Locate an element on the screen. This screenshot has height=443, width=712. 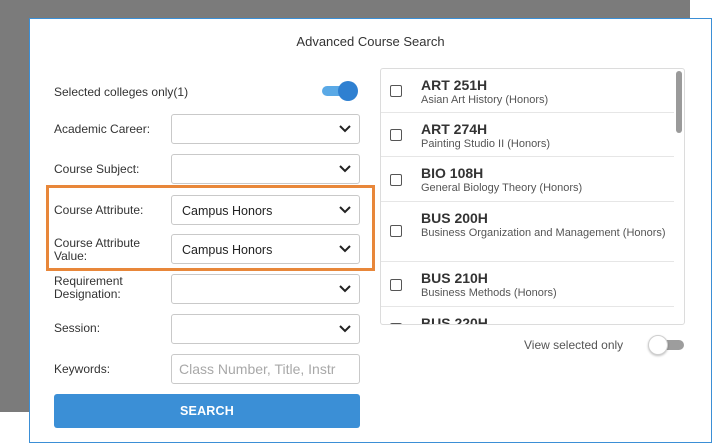
course-subject-select is located at coordinates (265, 169).